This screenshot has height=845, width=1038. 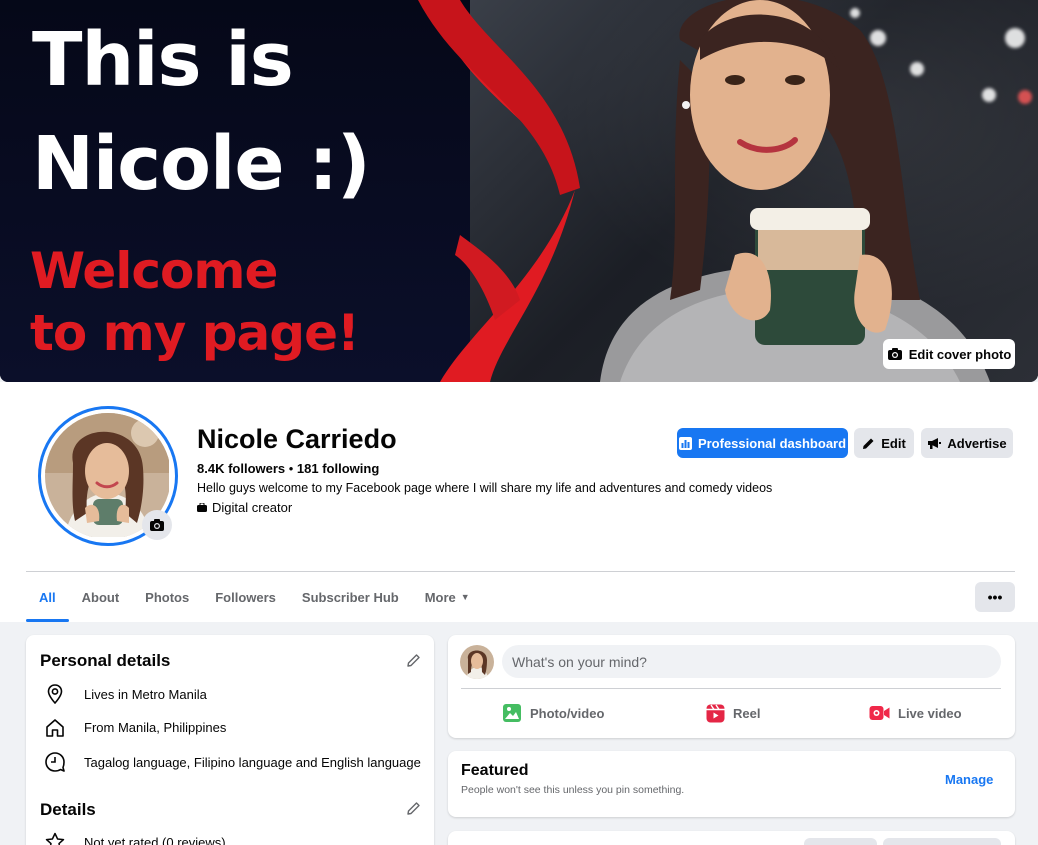 I want to click on tab-photos: Photos, so click(x=167, y=597).